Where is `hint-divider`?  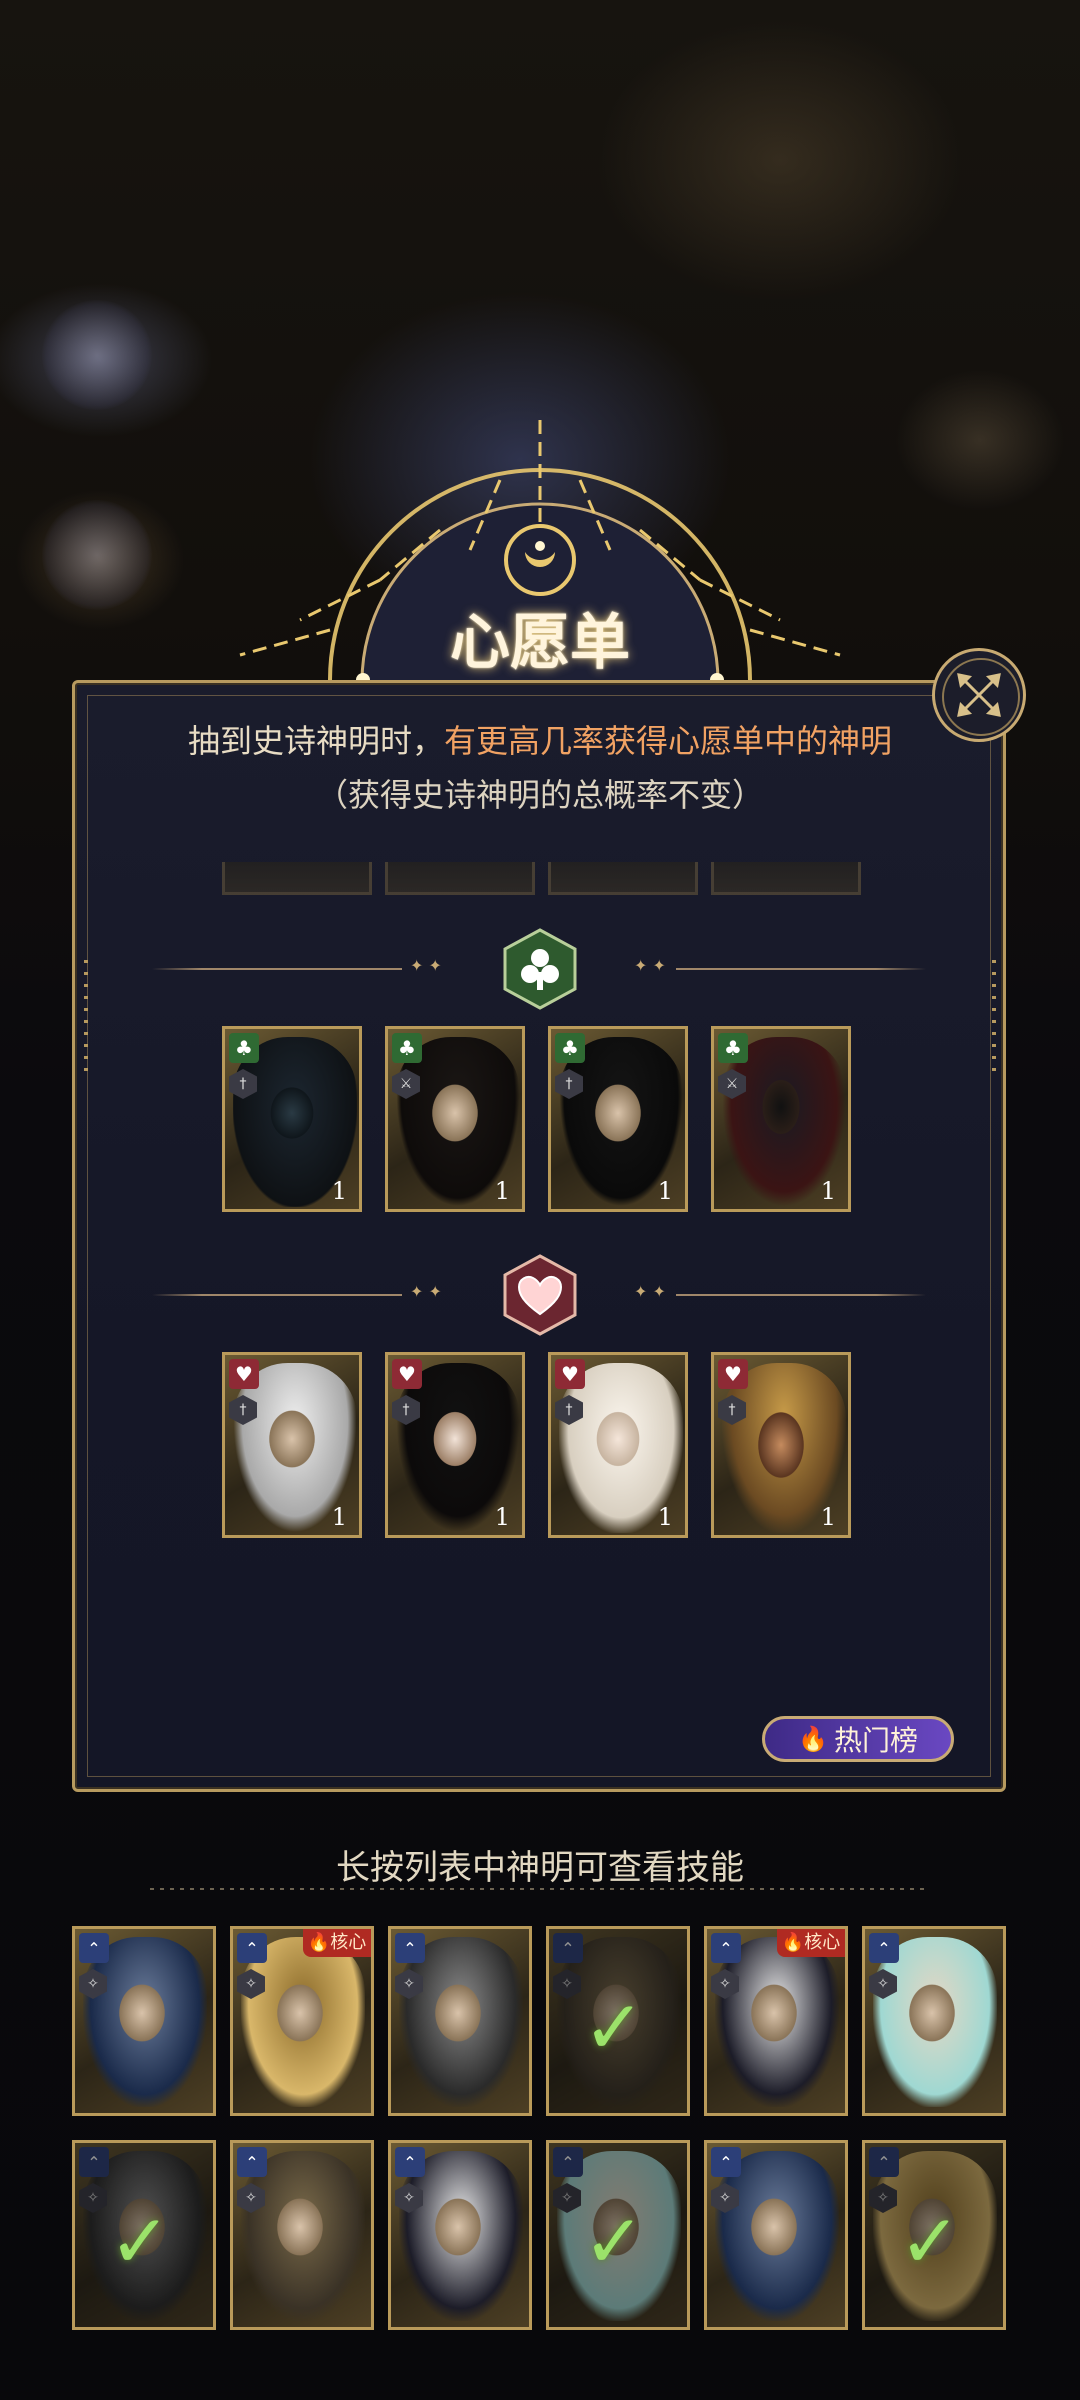 hint-divider is located at coordinates (540, 1889).